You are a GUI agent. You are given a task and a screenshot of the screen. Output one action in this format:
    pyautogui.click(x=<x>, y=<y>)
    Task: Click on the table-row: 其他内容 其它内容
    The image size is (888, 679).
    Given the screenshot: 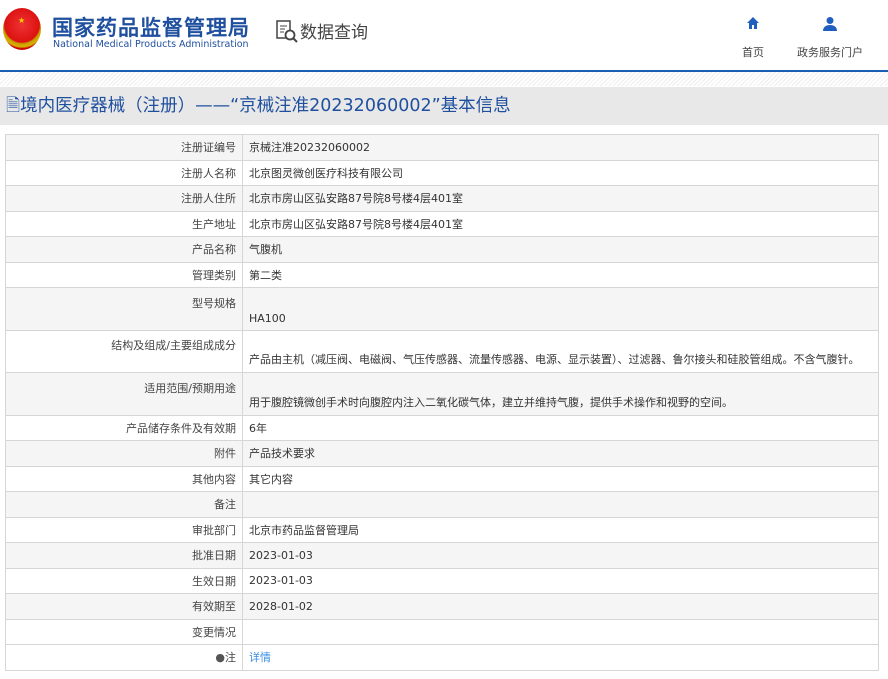 What is the action you would take?
    pyautogui.click(x=442, y=478)
    